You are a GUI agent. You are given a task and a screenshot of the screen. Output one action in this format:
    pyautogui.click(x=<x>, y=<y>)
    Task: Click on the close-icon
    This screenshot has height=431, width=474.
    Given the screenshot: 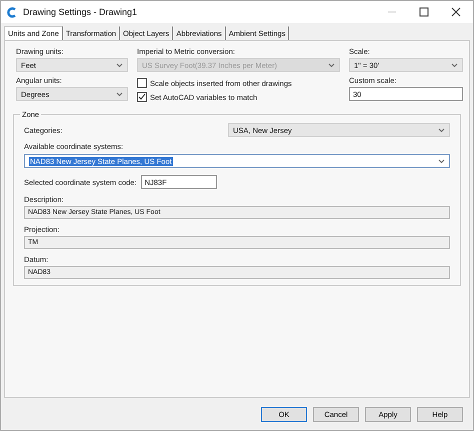 What is the action you would take?
    pyautogui.click(x=456, y=12)
    